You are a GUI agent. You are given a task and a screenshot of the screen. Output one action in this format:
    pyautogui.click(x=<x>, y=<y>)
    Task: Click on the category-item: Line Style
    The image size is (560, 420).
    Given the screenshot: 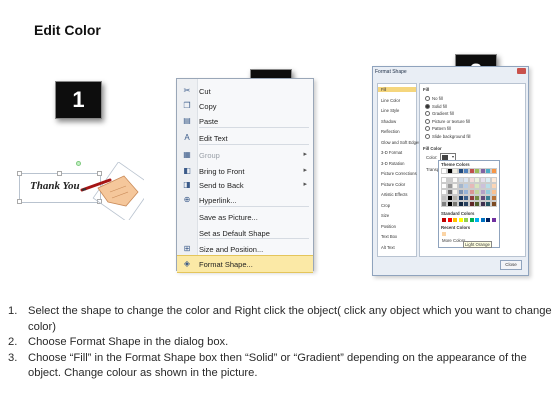 What is the action you would take?
    pyautogui.click(x=390, y=110)
    